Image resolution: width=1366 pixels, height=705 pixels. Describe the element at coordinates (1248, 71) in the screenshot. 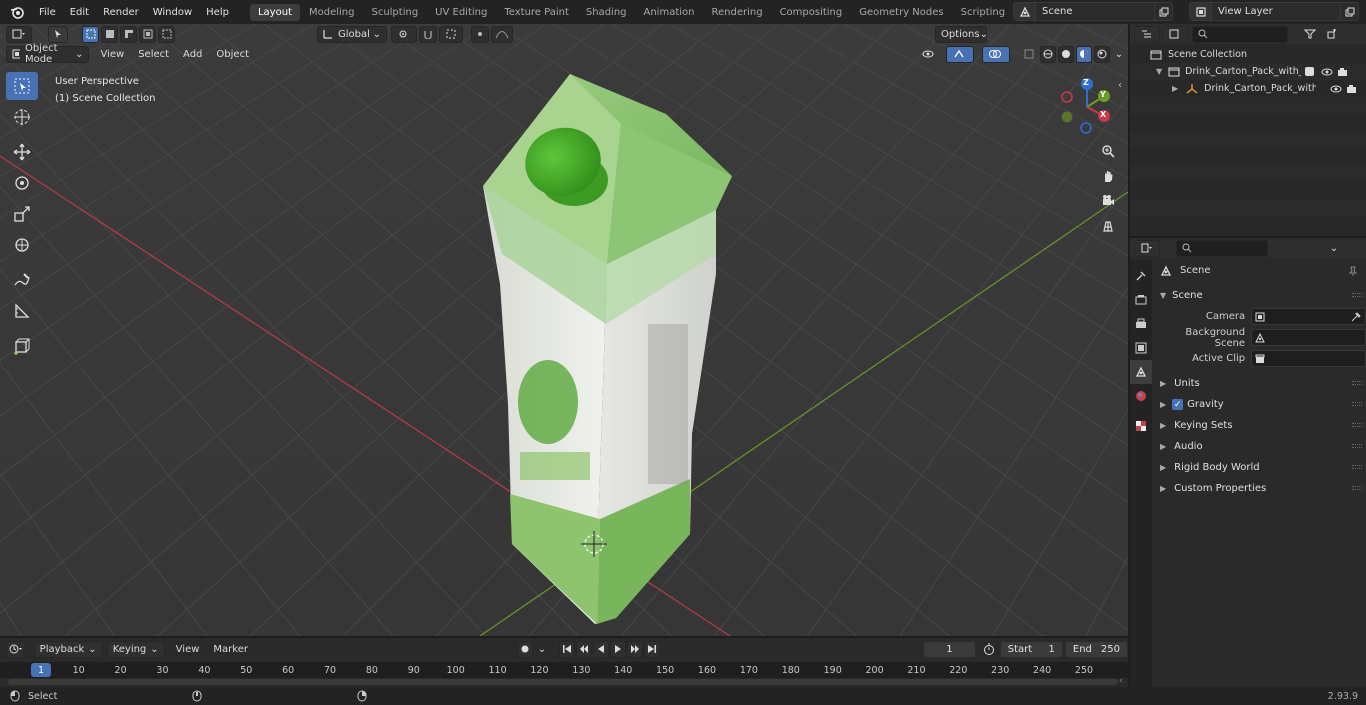

I see `outliner-row-collection: ▼ Drink_Carton_Pack_with_Scre` at that location.